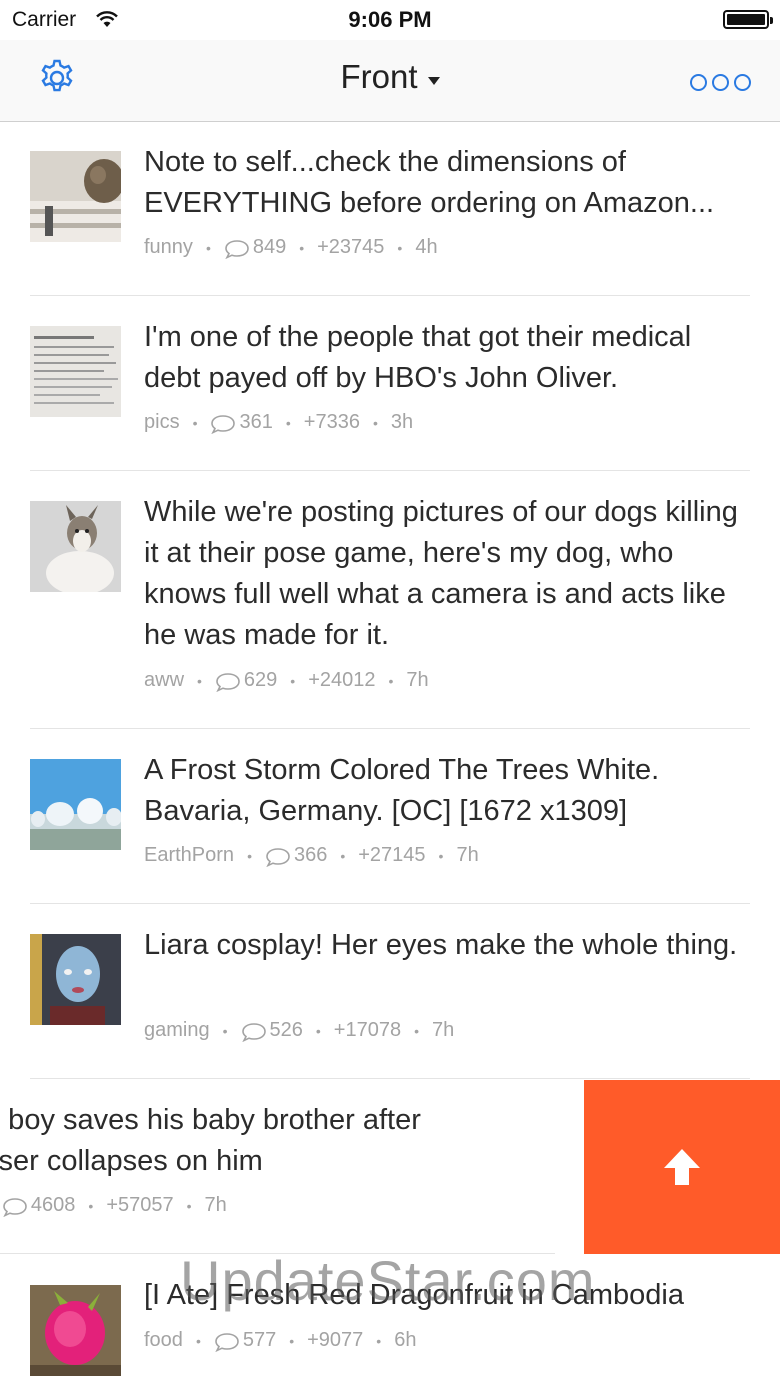 This screenshot has width=780, height=1387. I want to click on comment-count: 4608, so click(53, 1205).